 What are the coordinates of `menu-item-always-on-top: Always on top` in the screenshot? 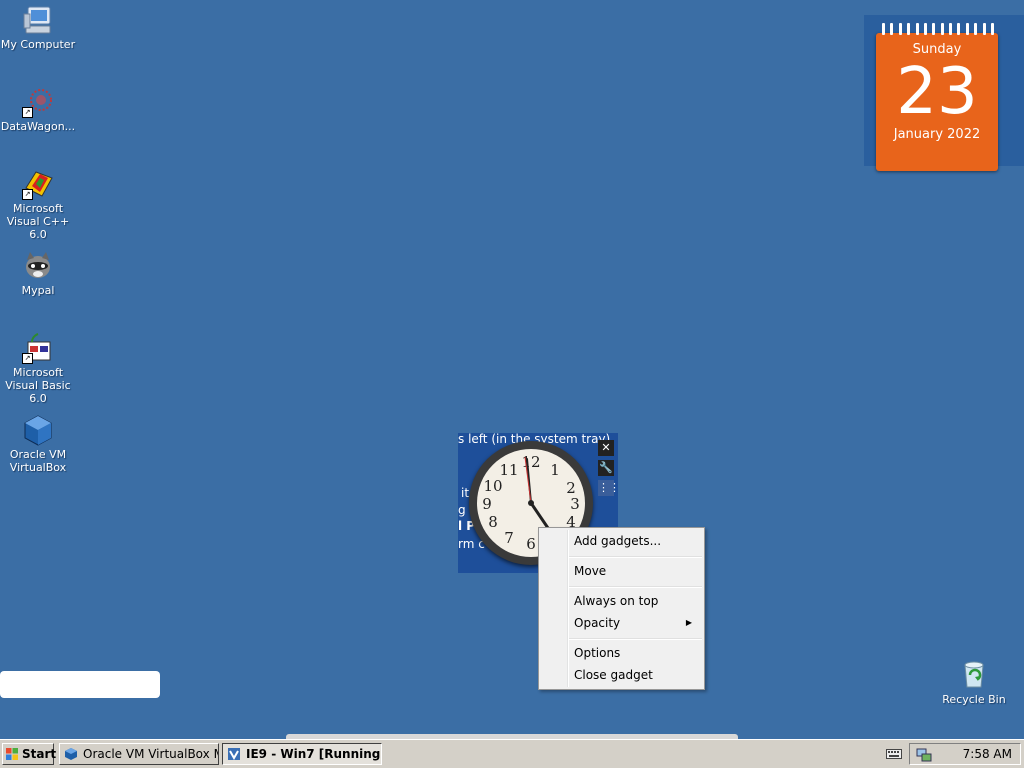 It's located at (621, 601).